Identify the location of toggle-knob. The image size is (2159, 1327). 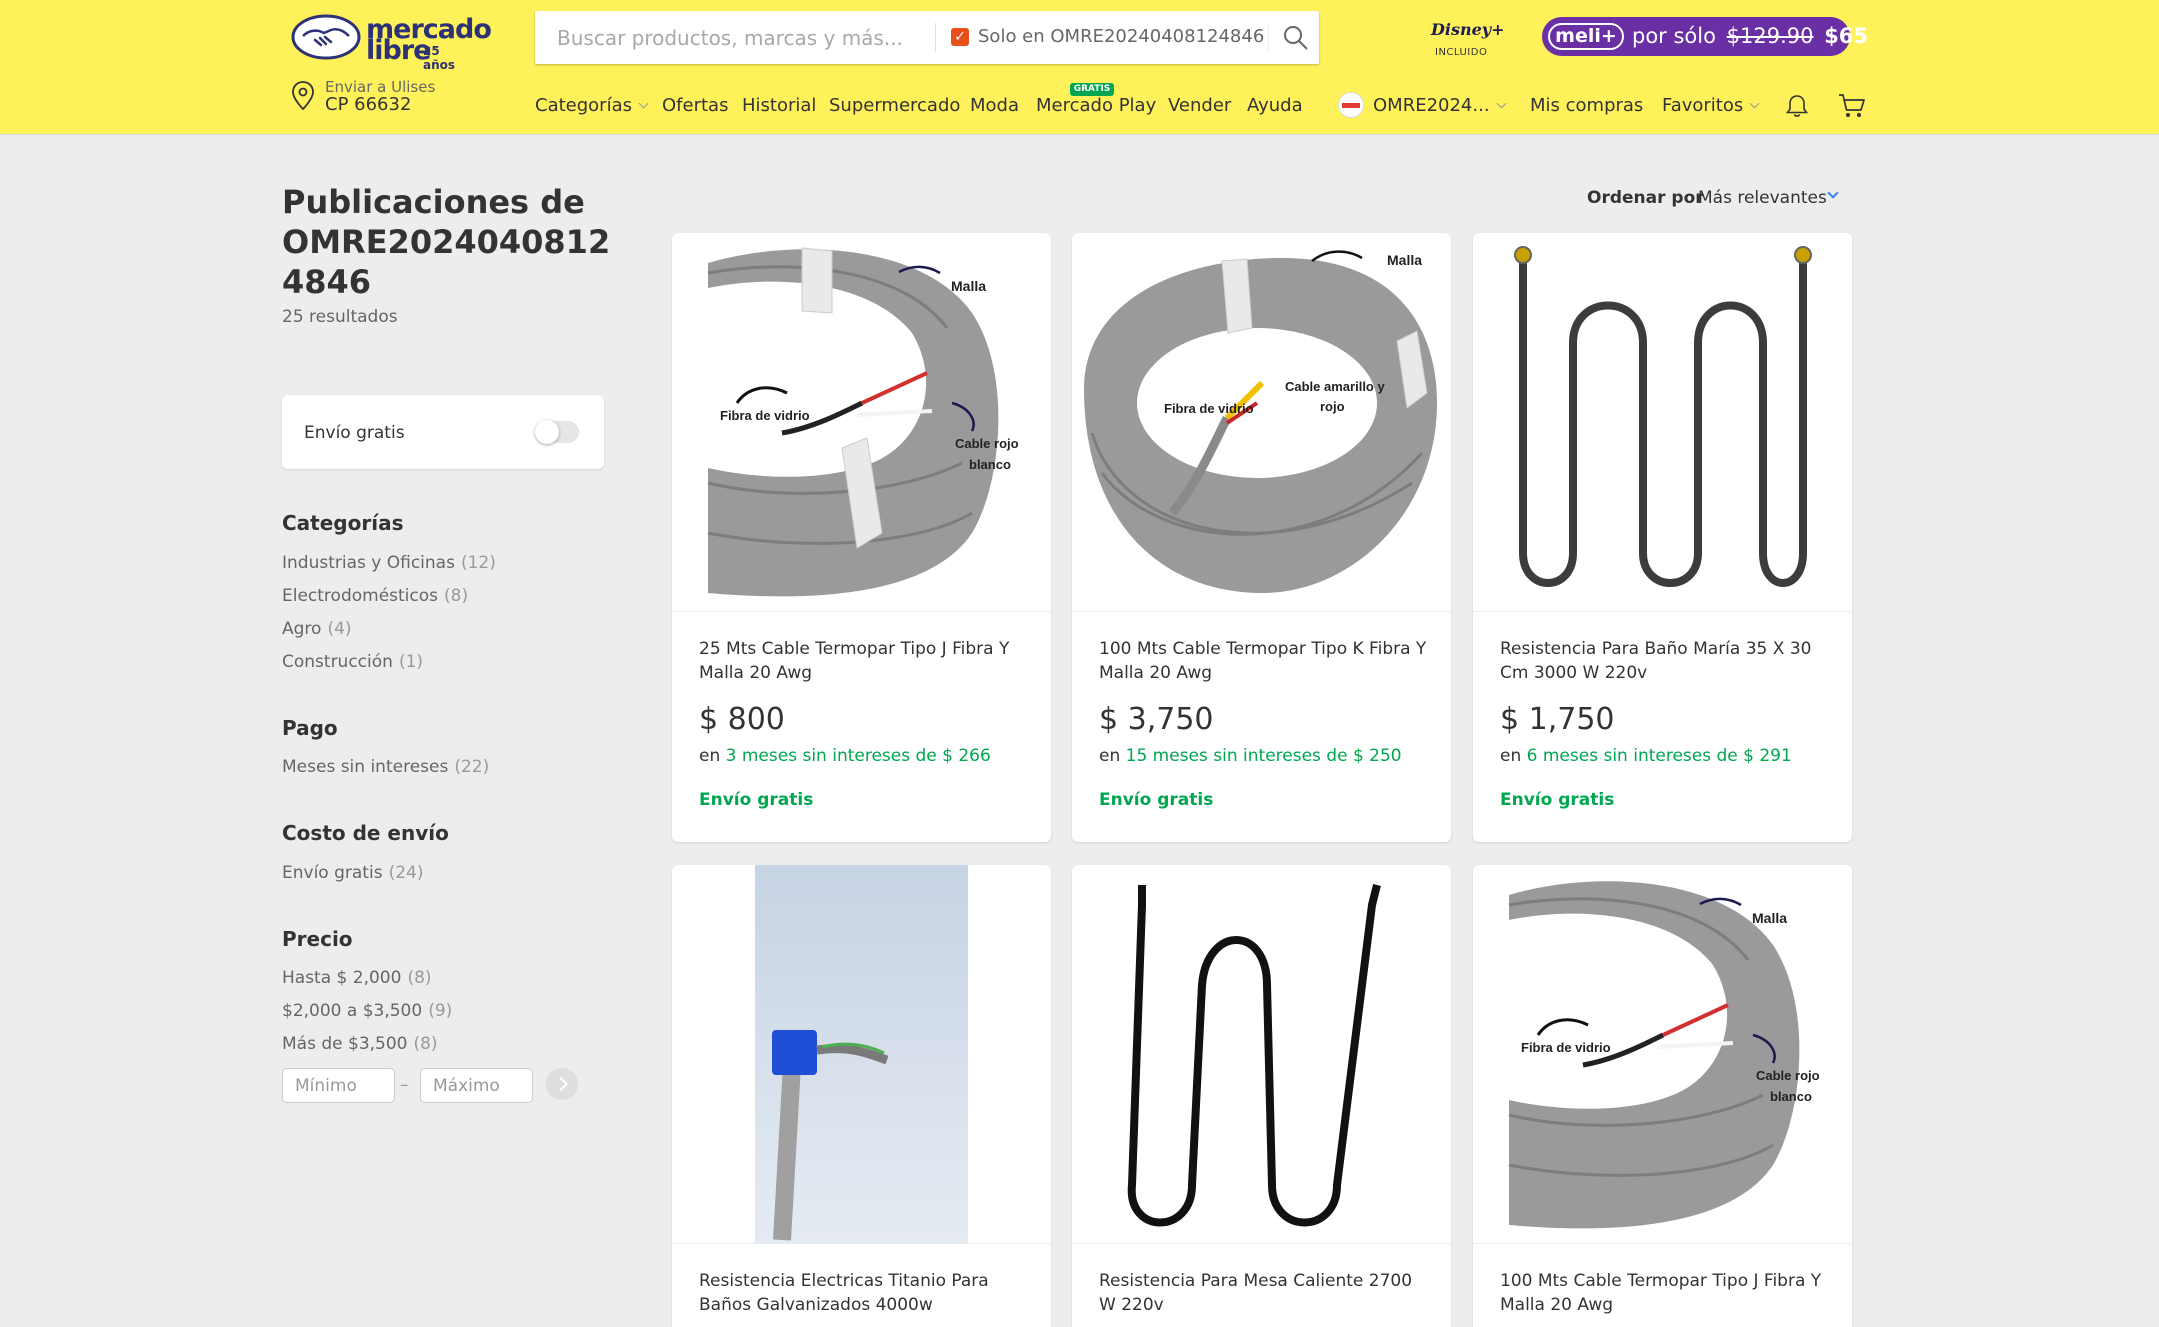
(547, 432).